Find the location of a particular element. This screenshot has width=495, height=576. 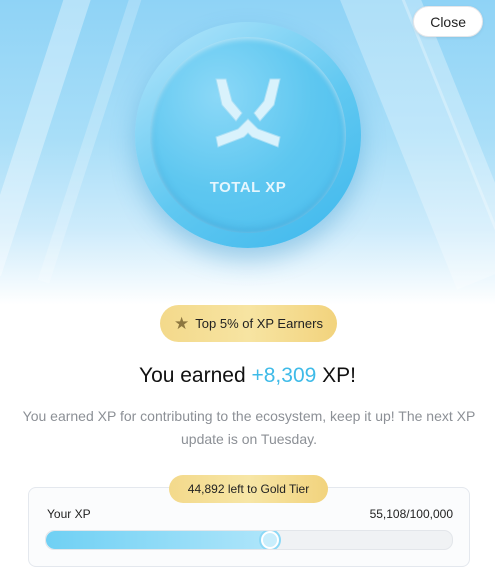

coin-label: TOTAL XP is located at coordinates (248, 187).